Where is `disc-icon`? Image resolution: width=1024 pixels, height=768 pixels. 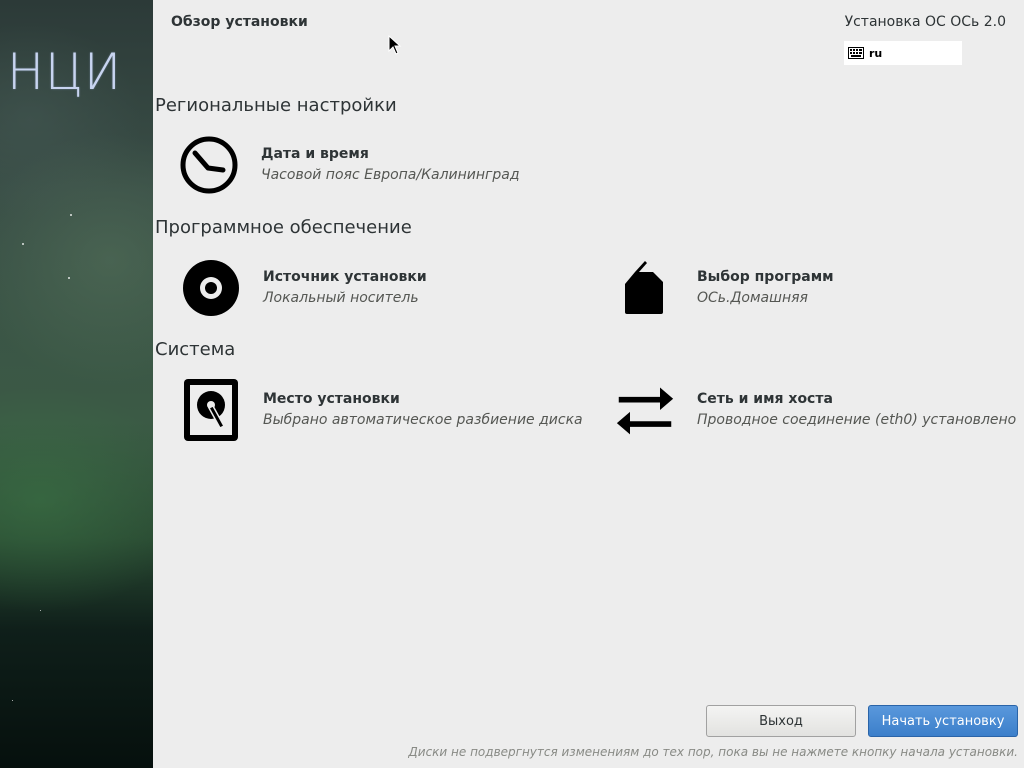 disc-icon is located at coordinates (211, 288).